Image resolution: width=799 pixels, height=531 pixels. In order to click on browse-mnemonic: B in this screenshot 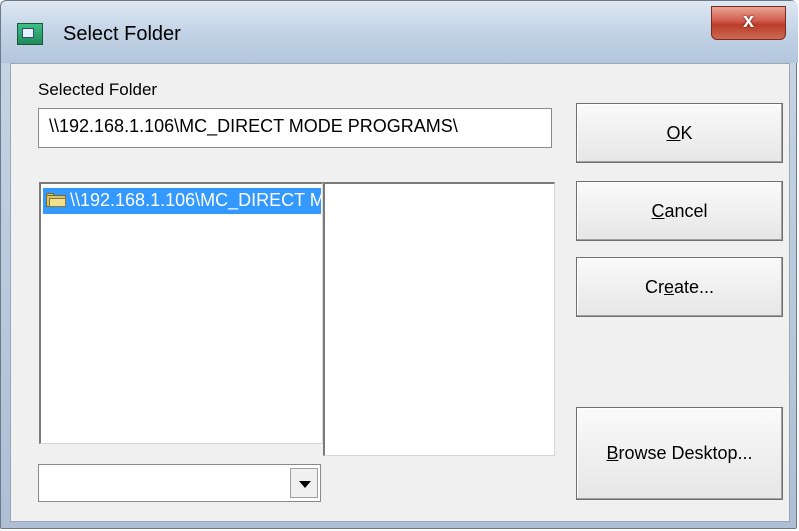, I will do `click(612, 453)`.